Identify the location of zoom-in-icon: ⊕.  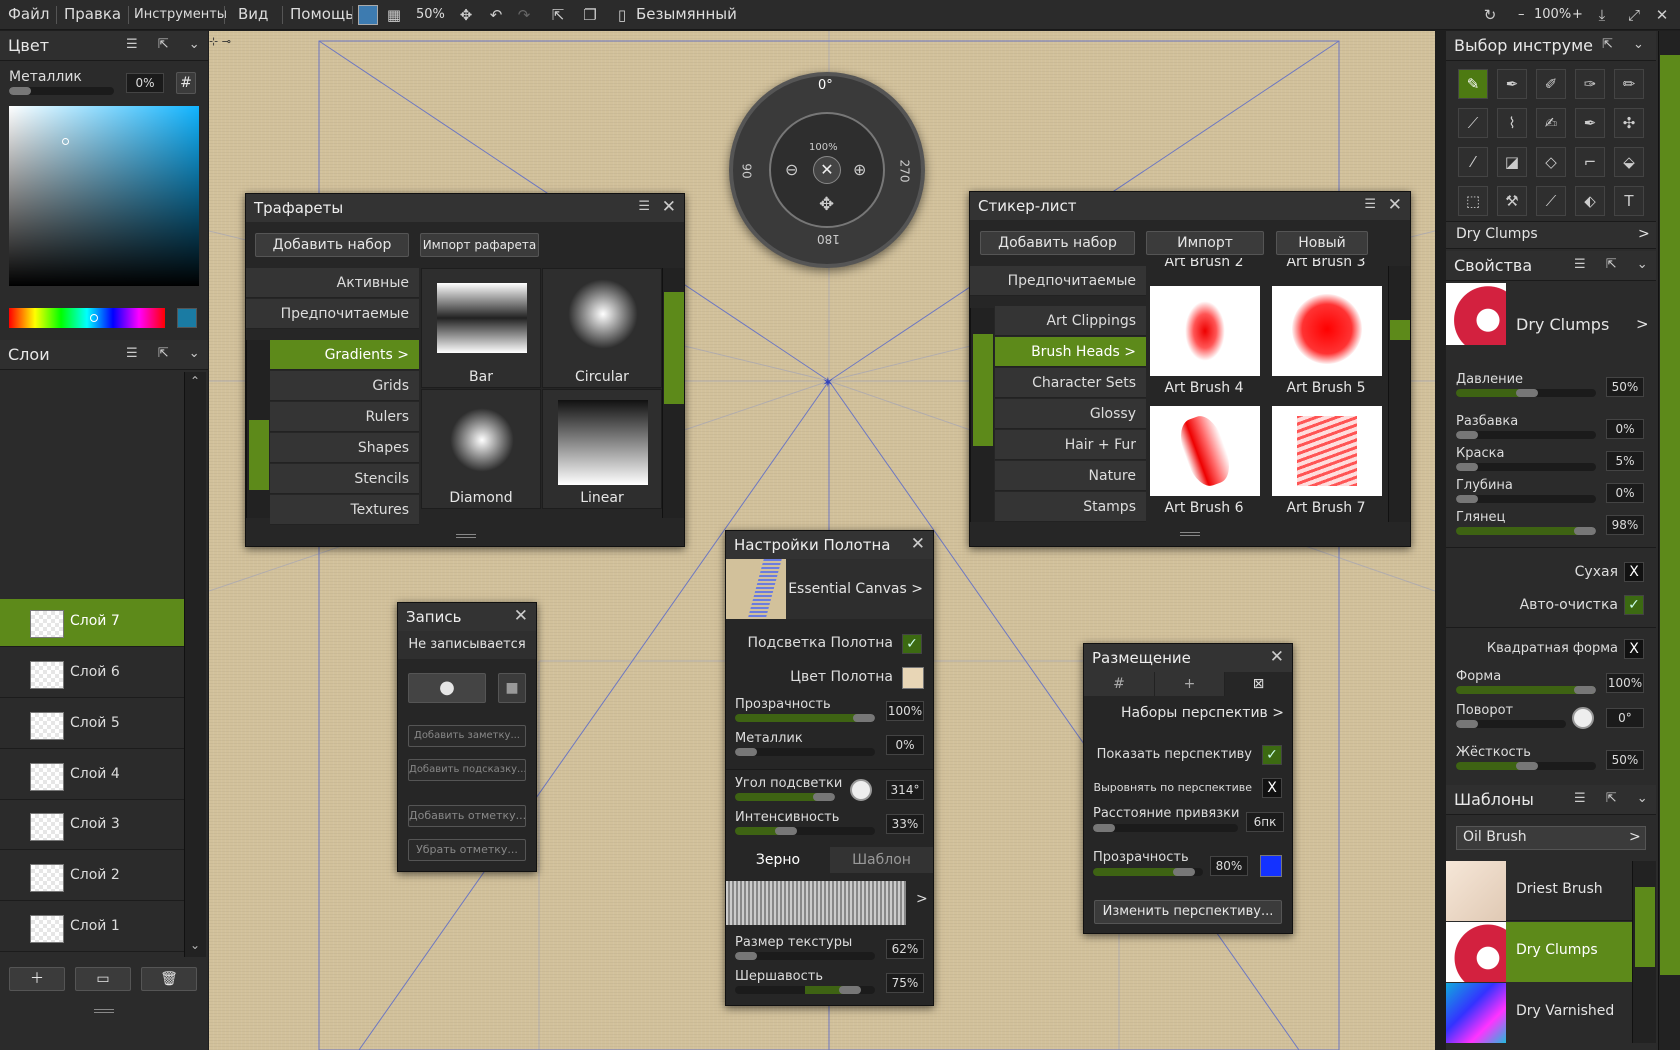
(859, 169).